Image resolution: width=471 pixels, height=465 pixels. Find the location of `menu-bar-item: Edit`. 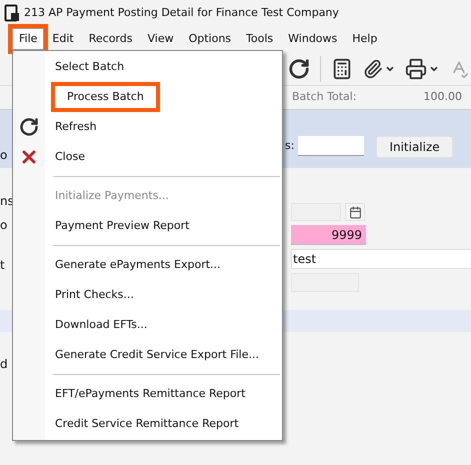

menu-bar-item: Edit is located at coordinates (63, 39).